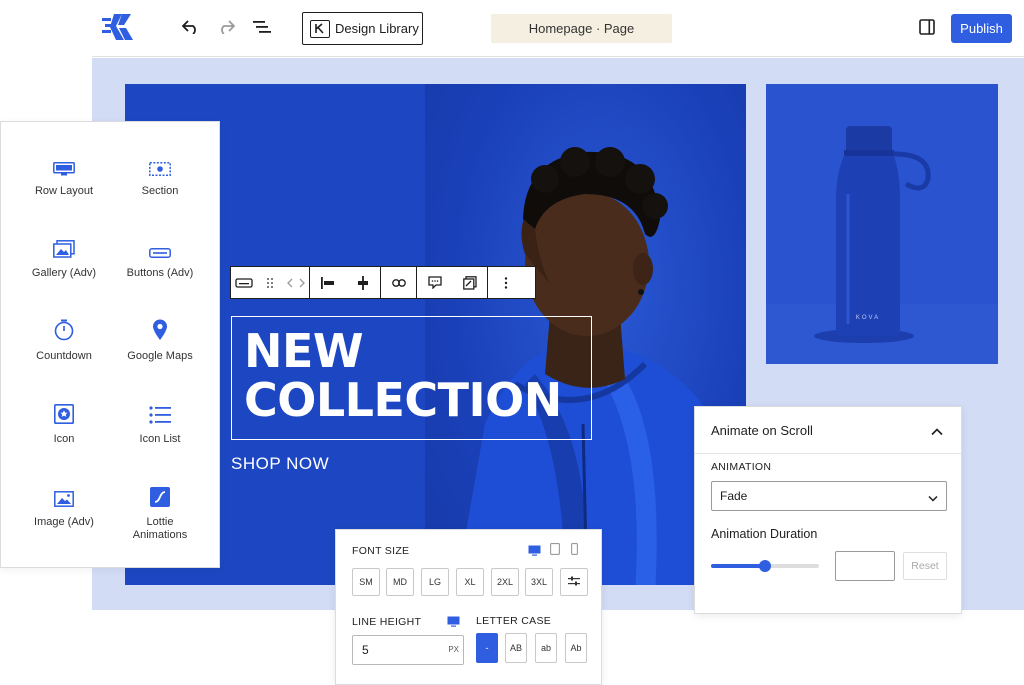 This screenshot has width=1024, height=685. I want to click on duration-slider, so click(765, 566).